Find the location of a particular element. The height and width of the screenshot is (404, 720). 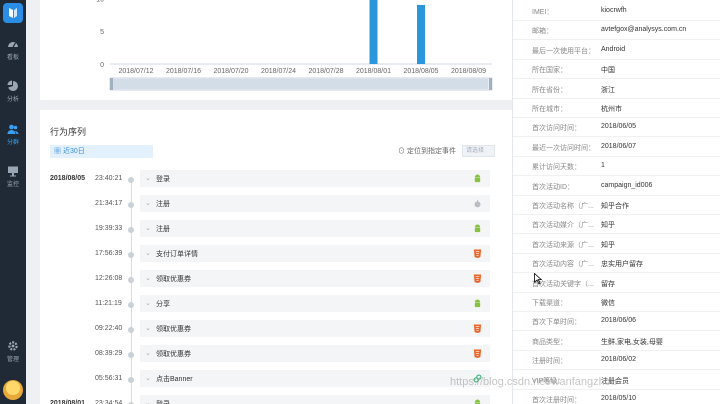

event-time: 23:34:54 is located at coordinates (109, 402).